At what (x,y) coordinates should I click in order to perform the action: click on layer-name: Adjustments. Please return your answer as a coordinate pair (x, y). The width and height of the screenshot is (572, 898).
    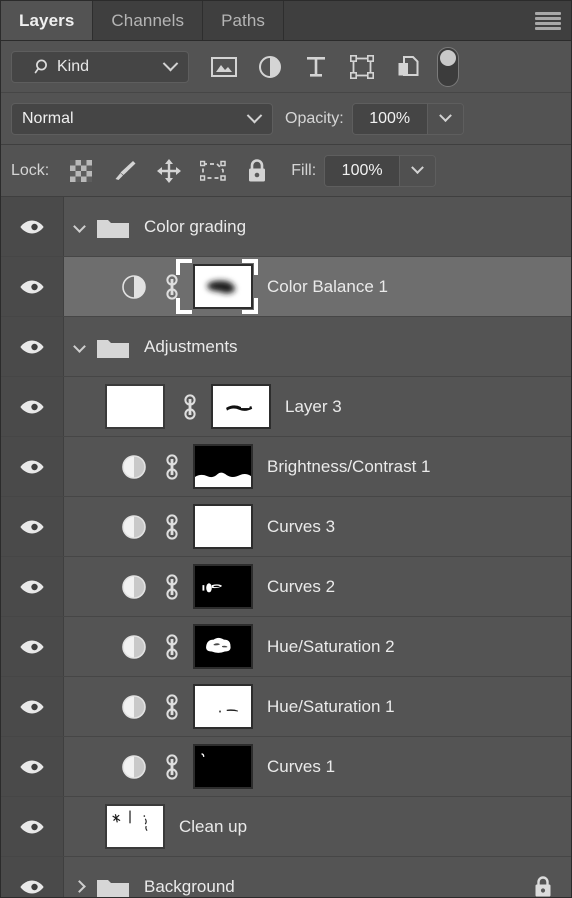
    Looking at the image, I should click on (191, 347).